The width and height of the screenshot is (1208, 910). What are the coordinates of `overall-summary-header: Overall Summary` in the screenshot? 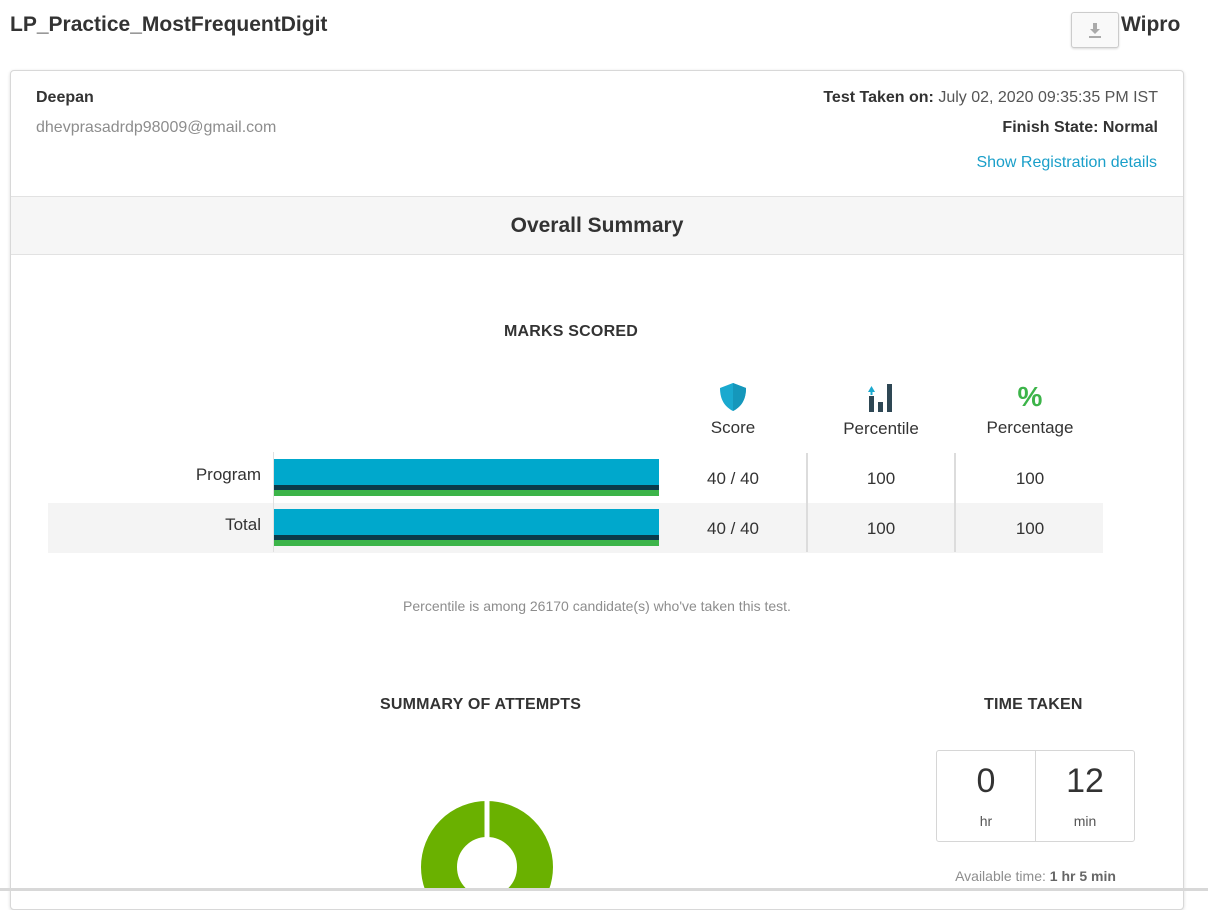 It's located at (597, 225).